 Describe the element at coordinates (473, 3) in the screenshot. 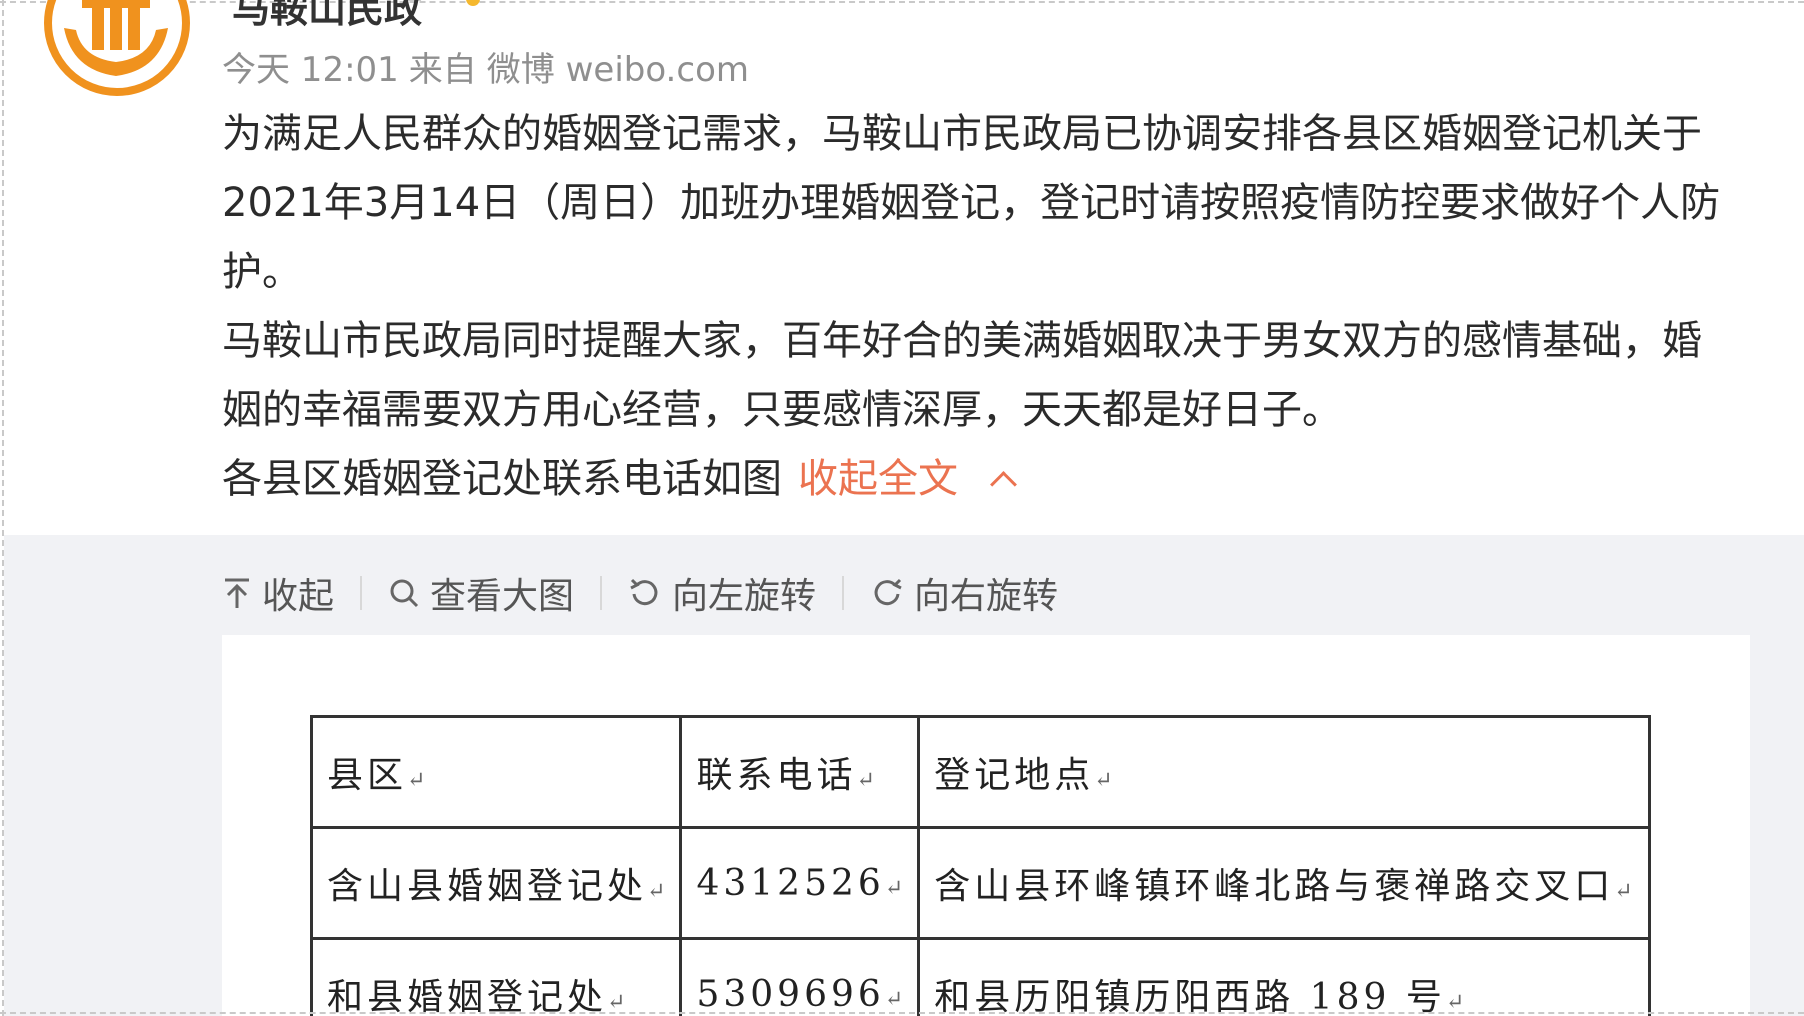

I see `verified-badge-icon` at that location.